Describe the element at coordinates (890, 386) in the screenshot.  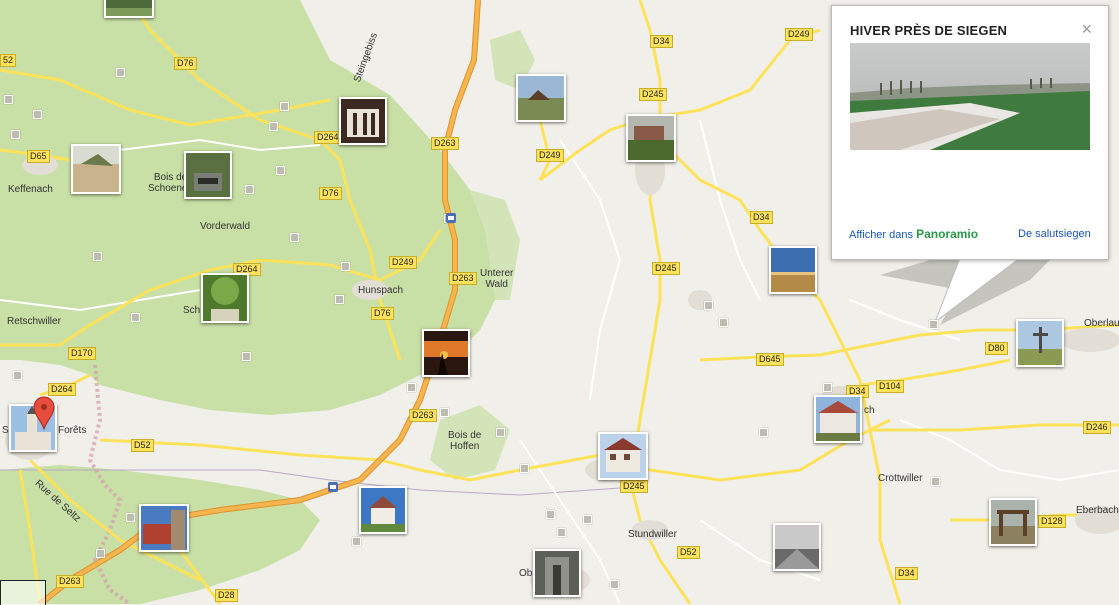
I see `road-label: D104` at that location.